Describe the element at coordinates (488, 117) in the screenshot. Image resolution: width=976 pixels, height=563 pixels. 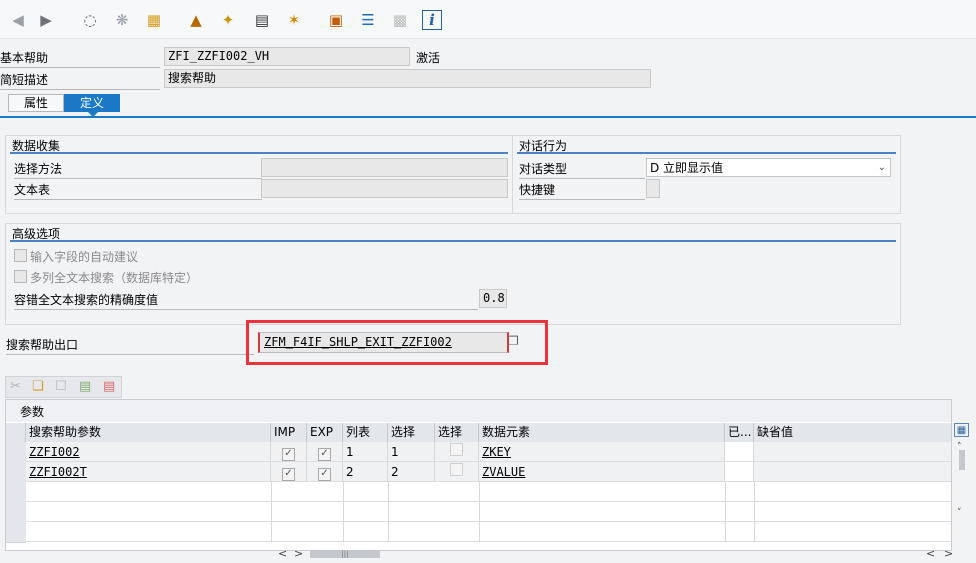
I see `tab-strip-line` at that location.